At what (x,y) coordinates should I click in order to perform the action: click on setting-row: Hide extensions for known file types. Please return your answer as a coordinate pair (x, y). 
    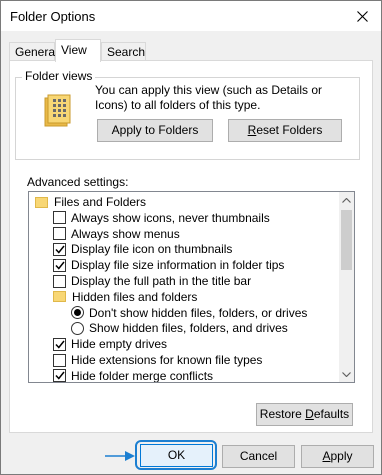
    Looking at the image, I should click on (157, 360).